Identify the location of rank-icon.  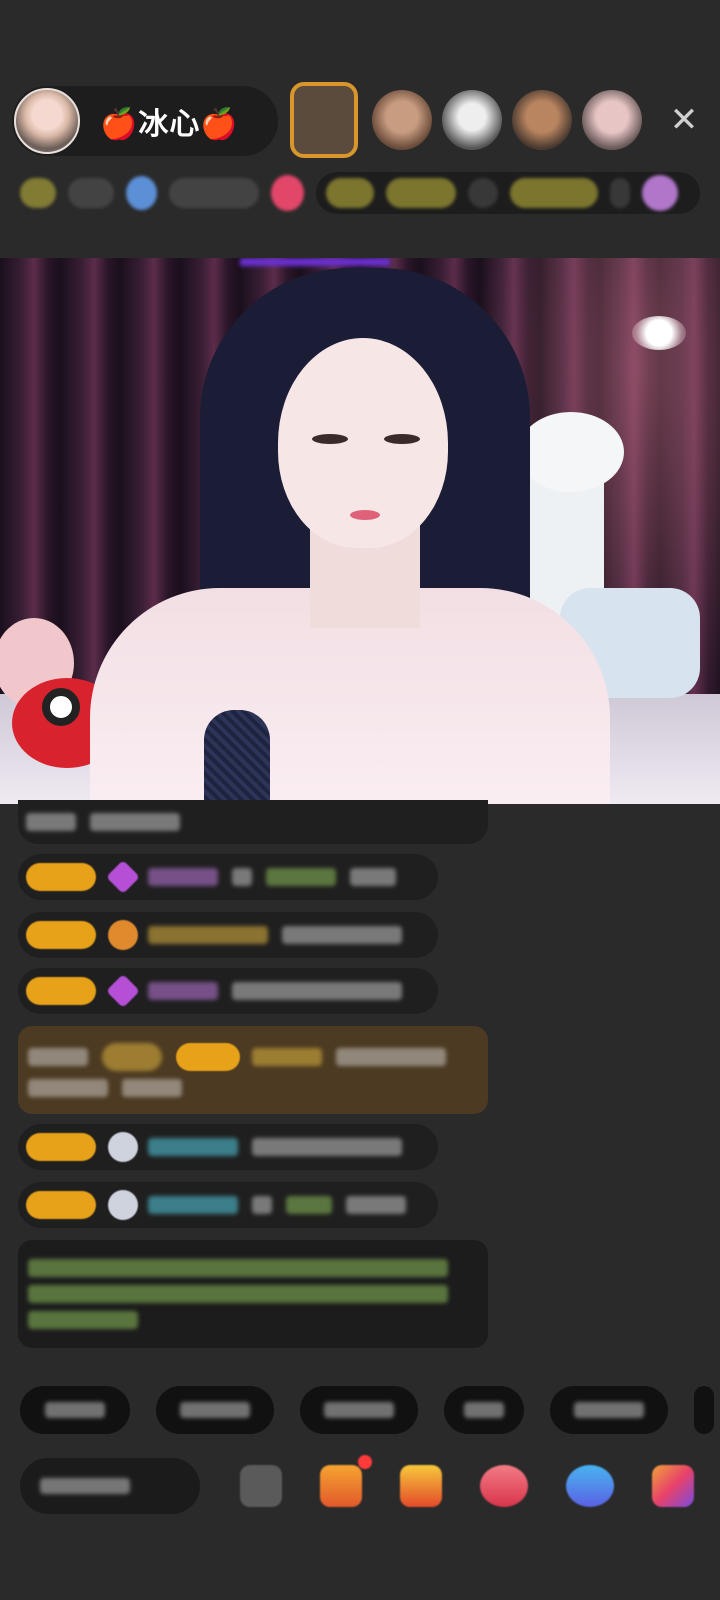
(141, 193).